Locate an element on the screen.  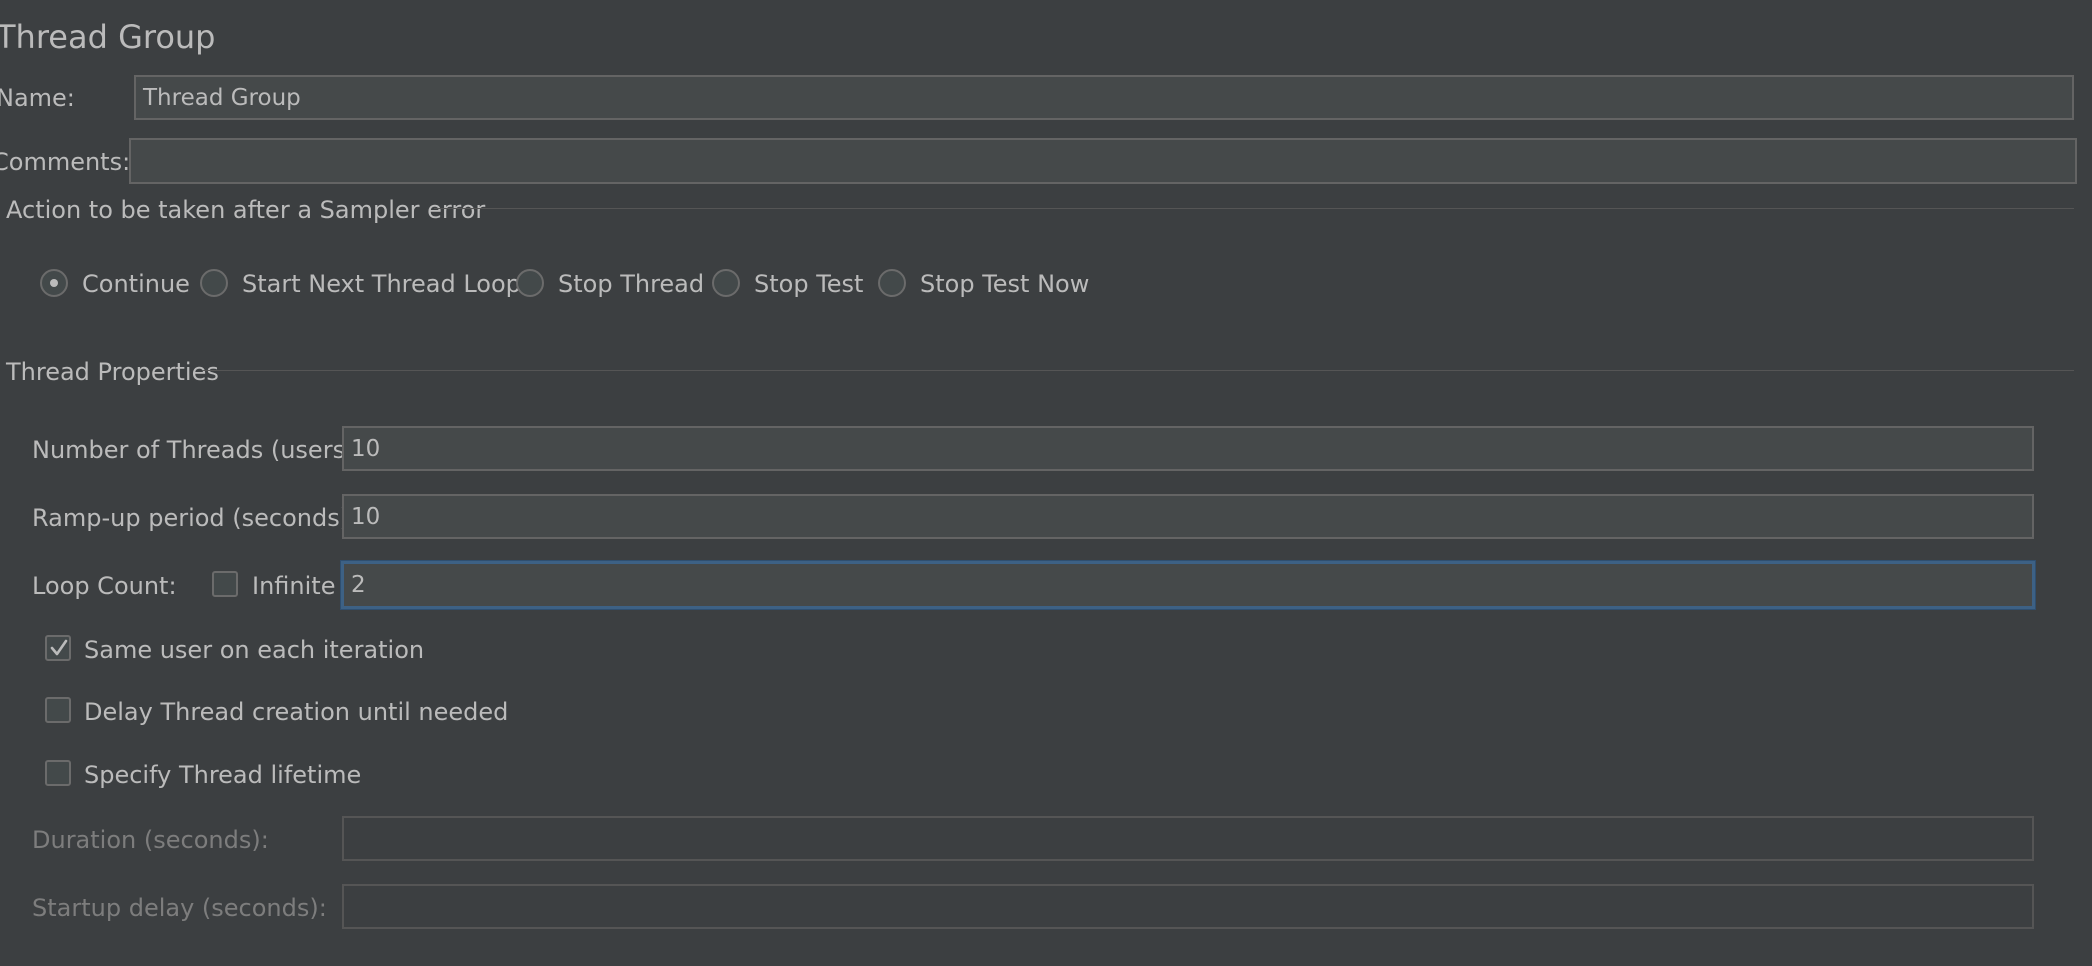
startup-delay-input is located at coordinates (1188, 906).